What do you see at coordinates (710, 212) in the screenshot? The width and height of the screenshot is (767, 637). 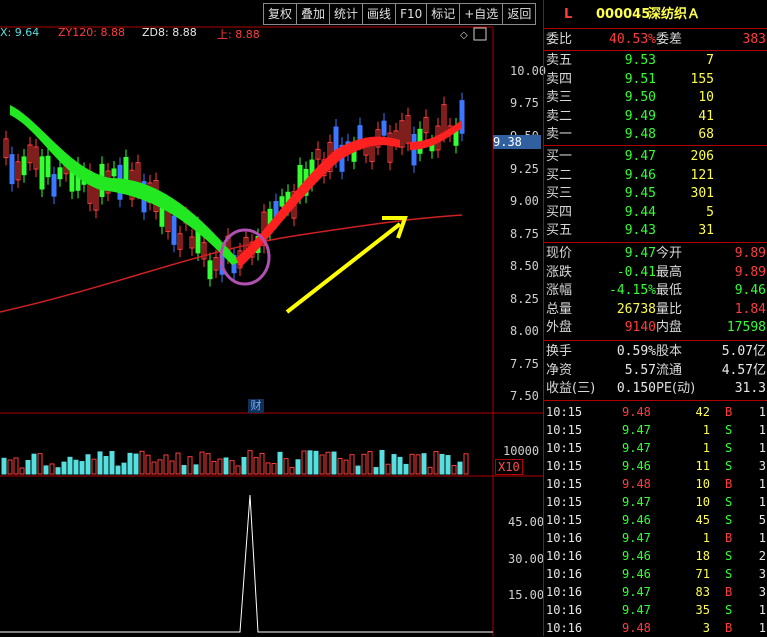 I see `bid-volume: 5` at bounding box center [710, 212].